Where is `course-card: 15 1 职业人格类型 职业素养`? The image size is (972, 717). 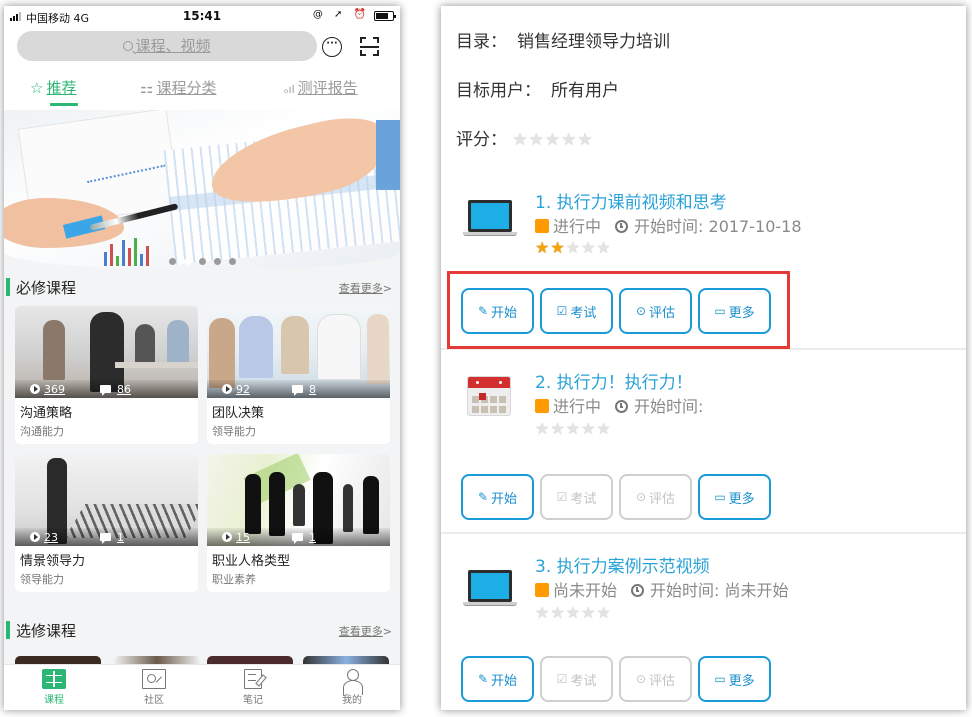 course-card: 15 1 职业人格类型 职业素养 is located at coordinates (298, 523).